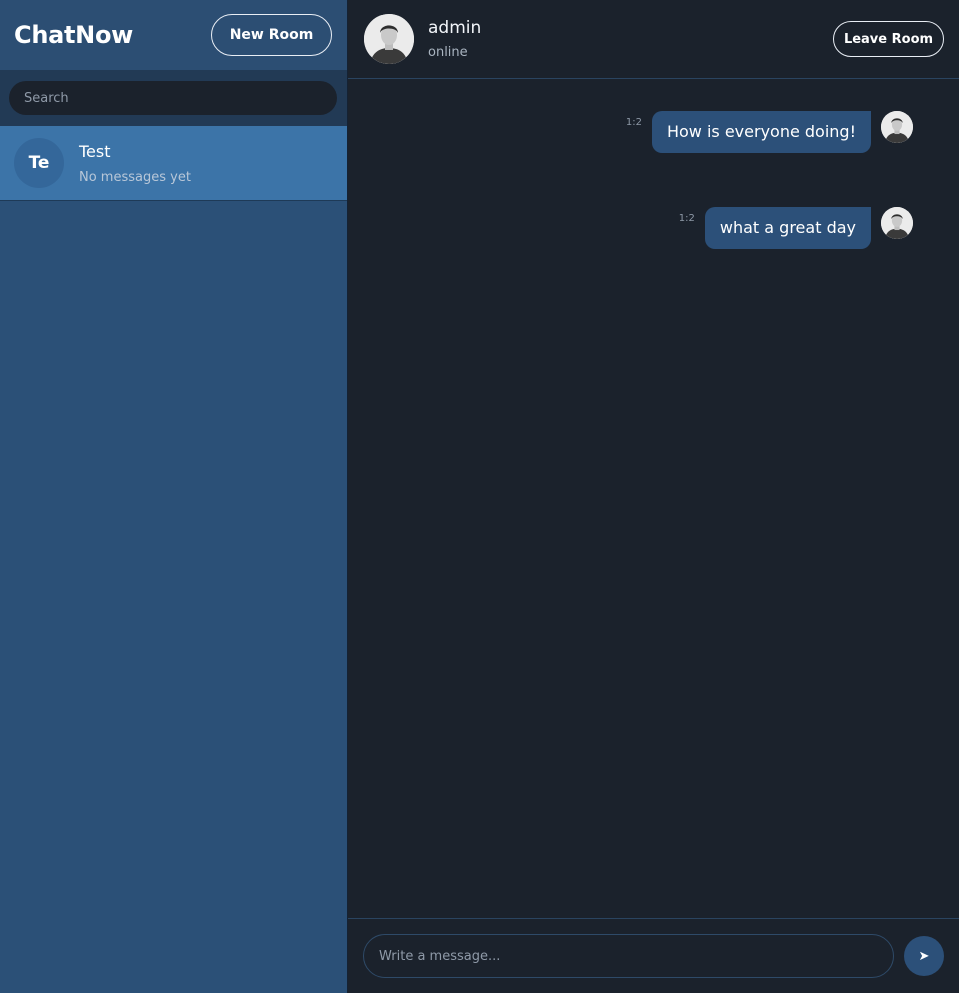 The height and width of the screenshot is (993, 959). Describe the element at coordinates (761, 132) in the screenshot. I see `message-bubble: How is everyone doing!` at that location.